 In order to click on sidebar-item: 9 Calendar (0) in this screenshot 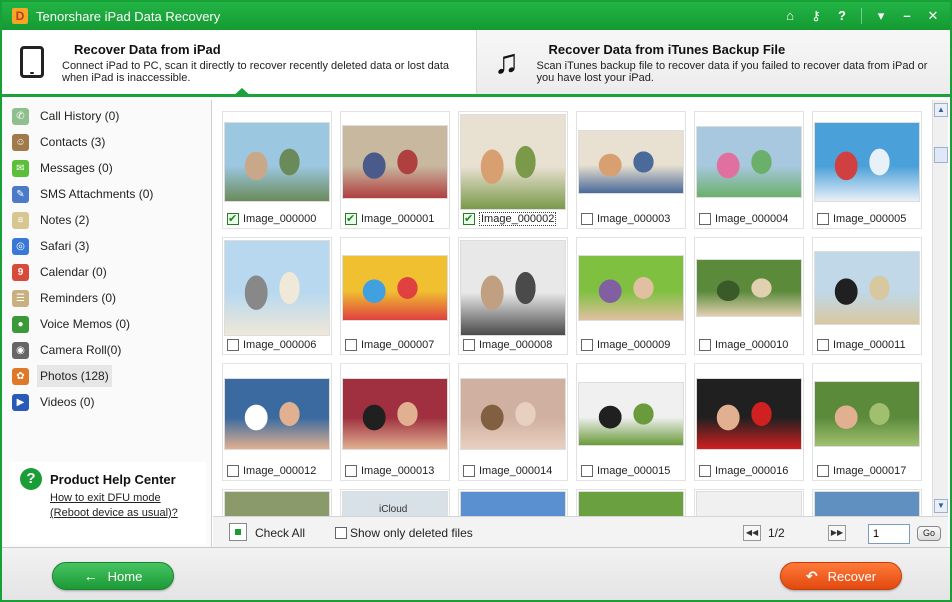, I will do `click(106, 272)`.